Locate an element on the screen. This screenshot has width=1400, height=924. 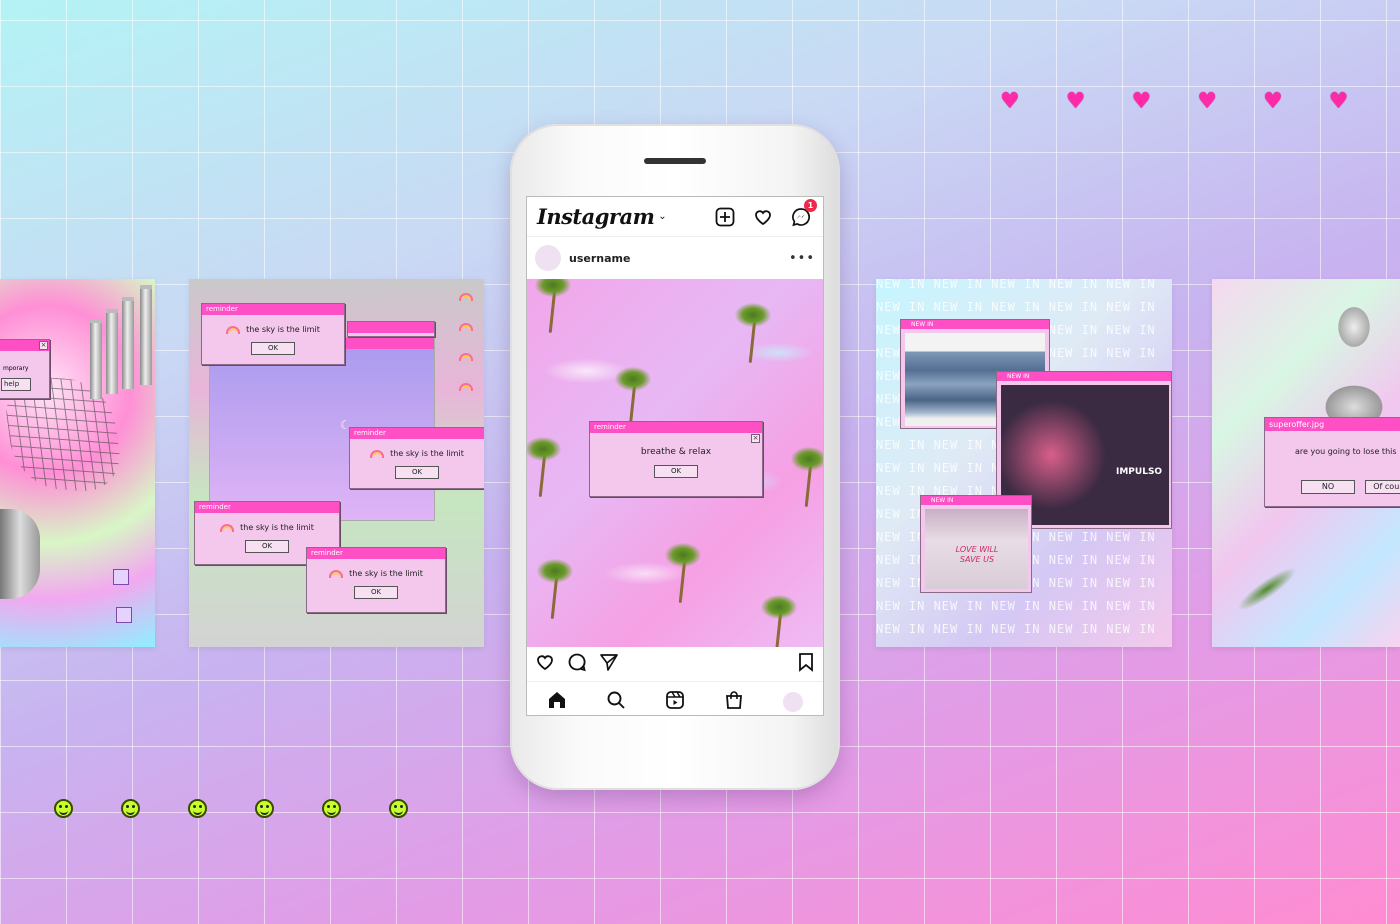
new-in-window: NEW IN LOVE WILL SAVE US is located at coordinates (976, 544).